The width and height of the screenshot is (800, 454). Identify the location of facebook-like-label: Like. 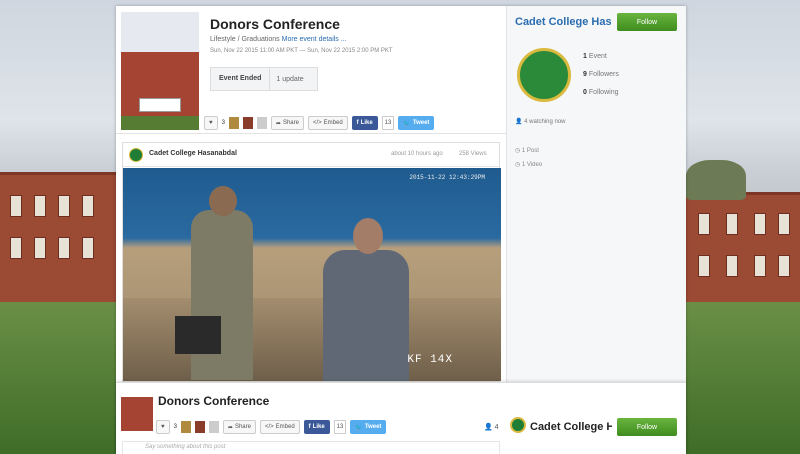
(366, 123).